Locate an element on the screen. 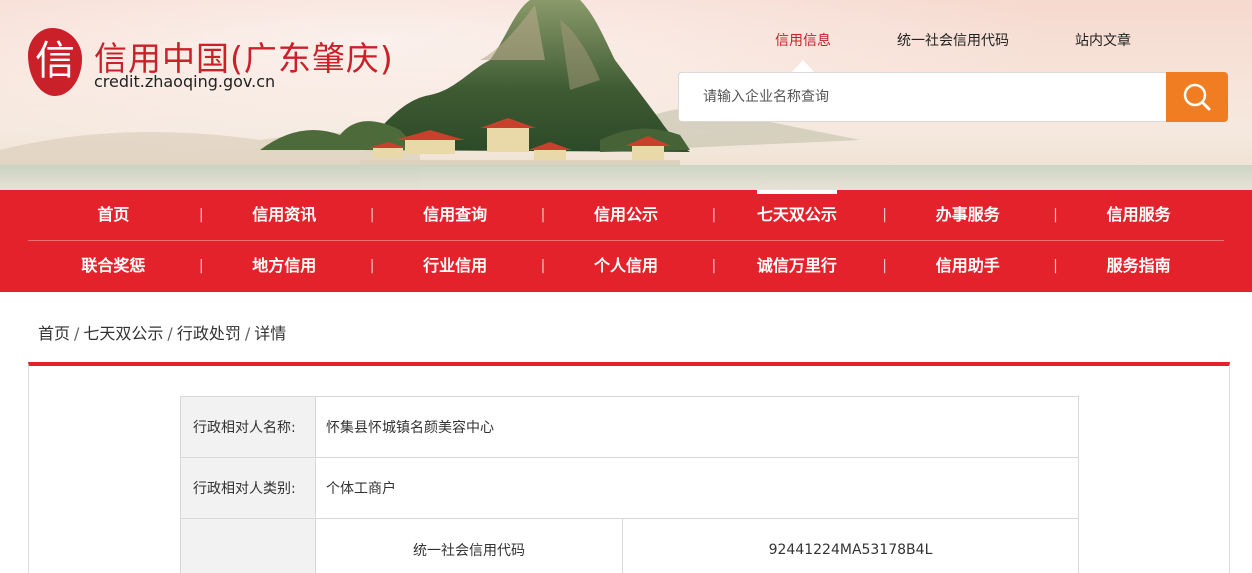  nav-local-credit: 地方信用 is located at coordinates (284, 266).